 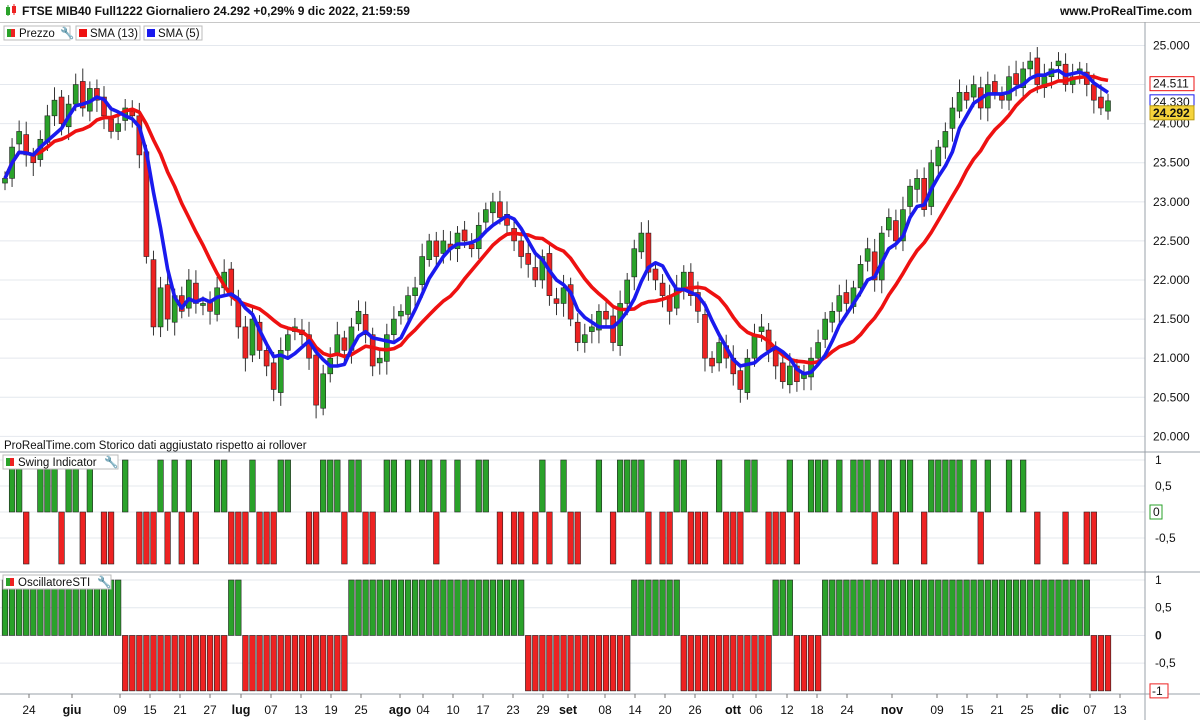 What do you see at coordinates (12, 462) in the screenshot?
I see `down-swatch-icon` at bounding box center [12, 462].